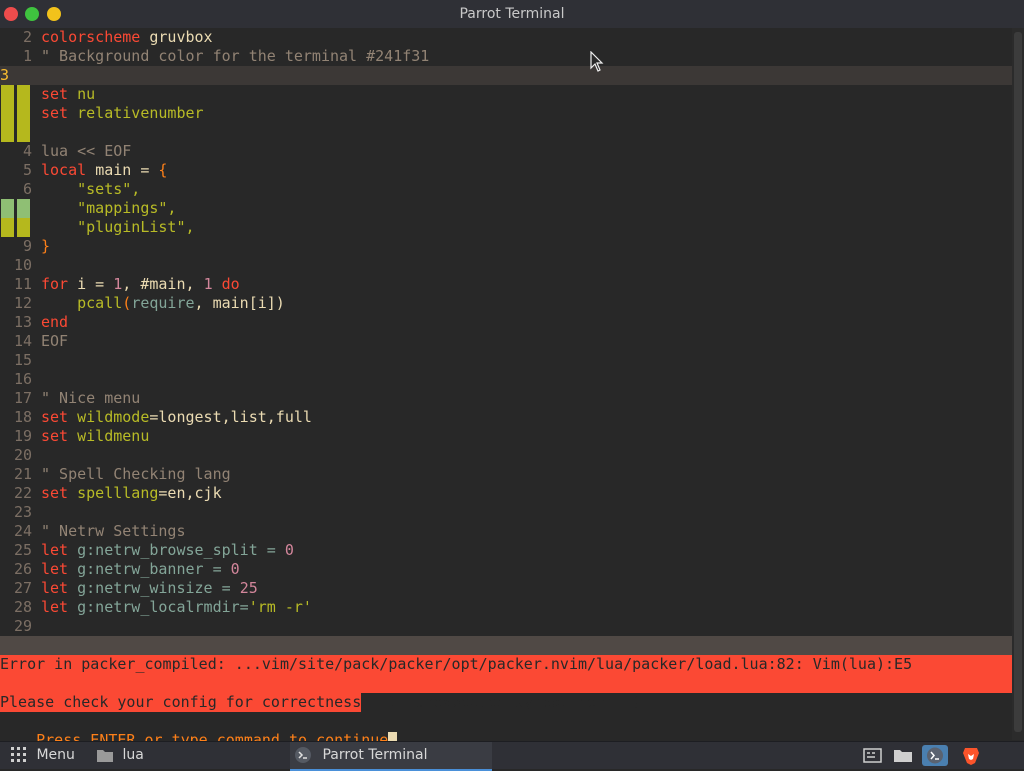 This screenshot has height=771, width=1024. Describe the element at coordinates (117, 227) in the screenshot. I see `line-code: "pluginList",` at that location.